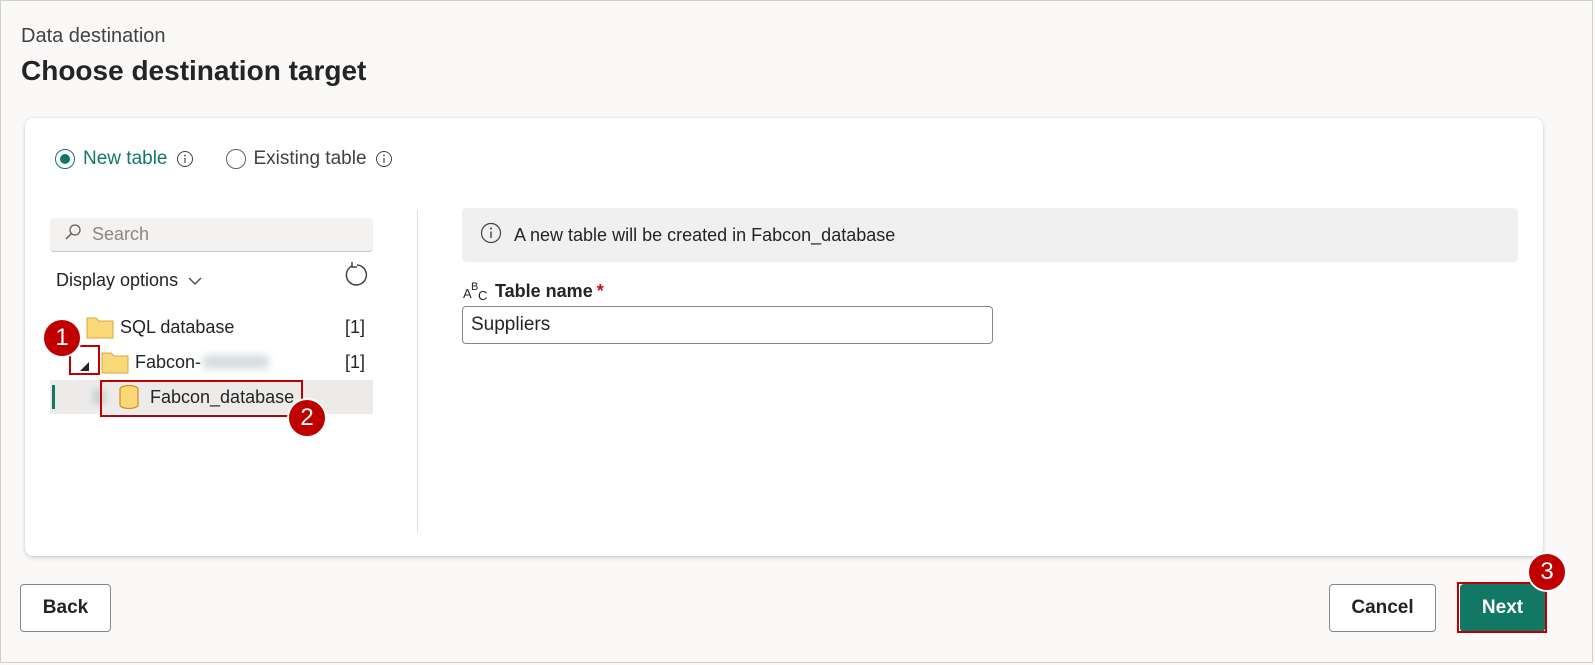 The image size is (1595, 665). What do you see at coordinates (195, 280) in the screenshot?
I see `chevron-down-icon` at bounding box center [195, 280].